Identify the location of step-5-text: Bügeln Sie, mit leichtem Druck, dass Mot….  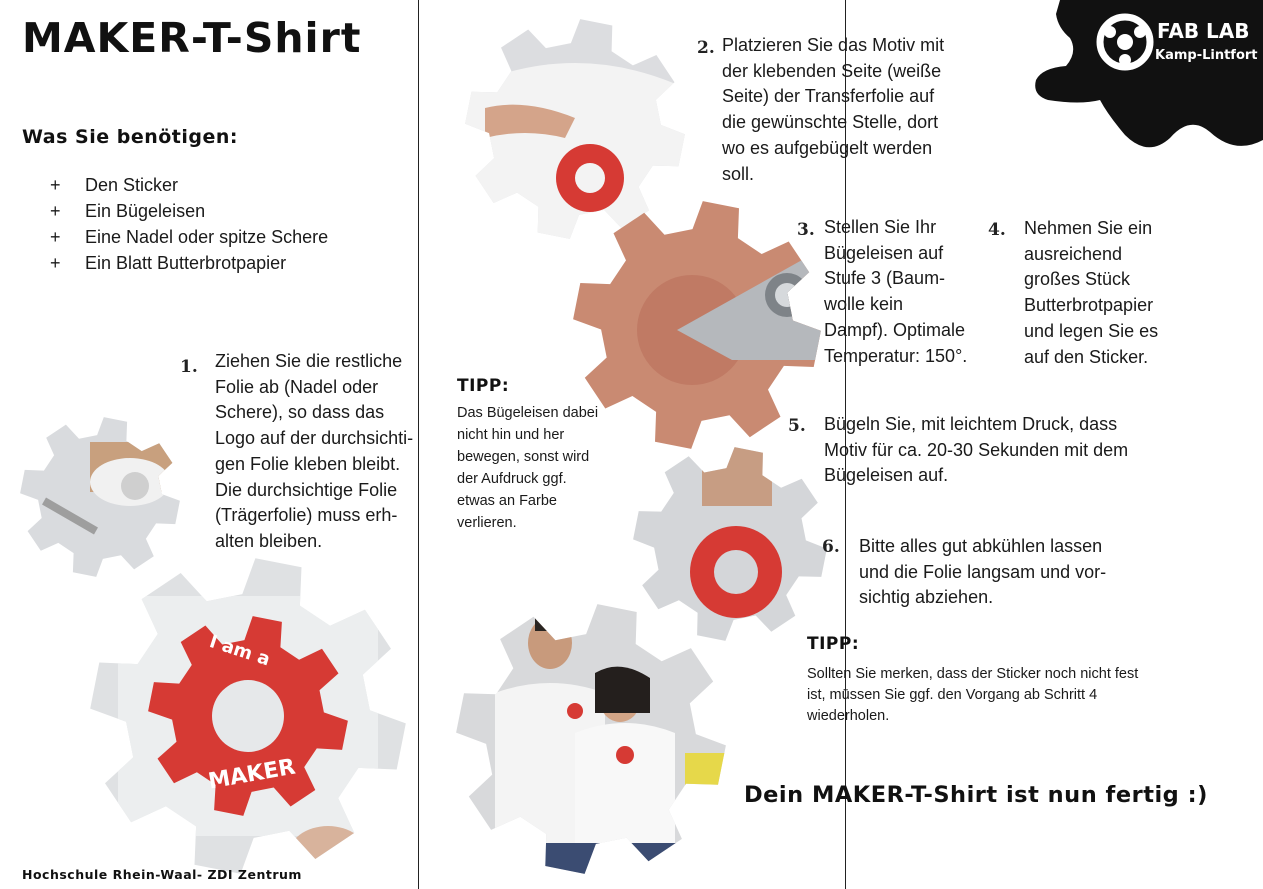
(976, 450).